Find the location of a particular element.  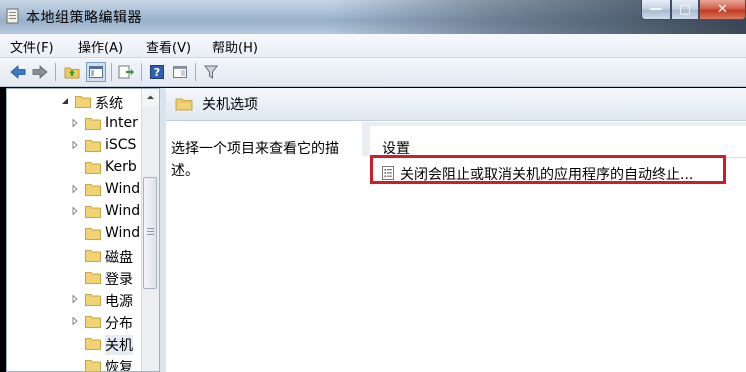

tree-item: Inter is located at coordinates (77, 124).